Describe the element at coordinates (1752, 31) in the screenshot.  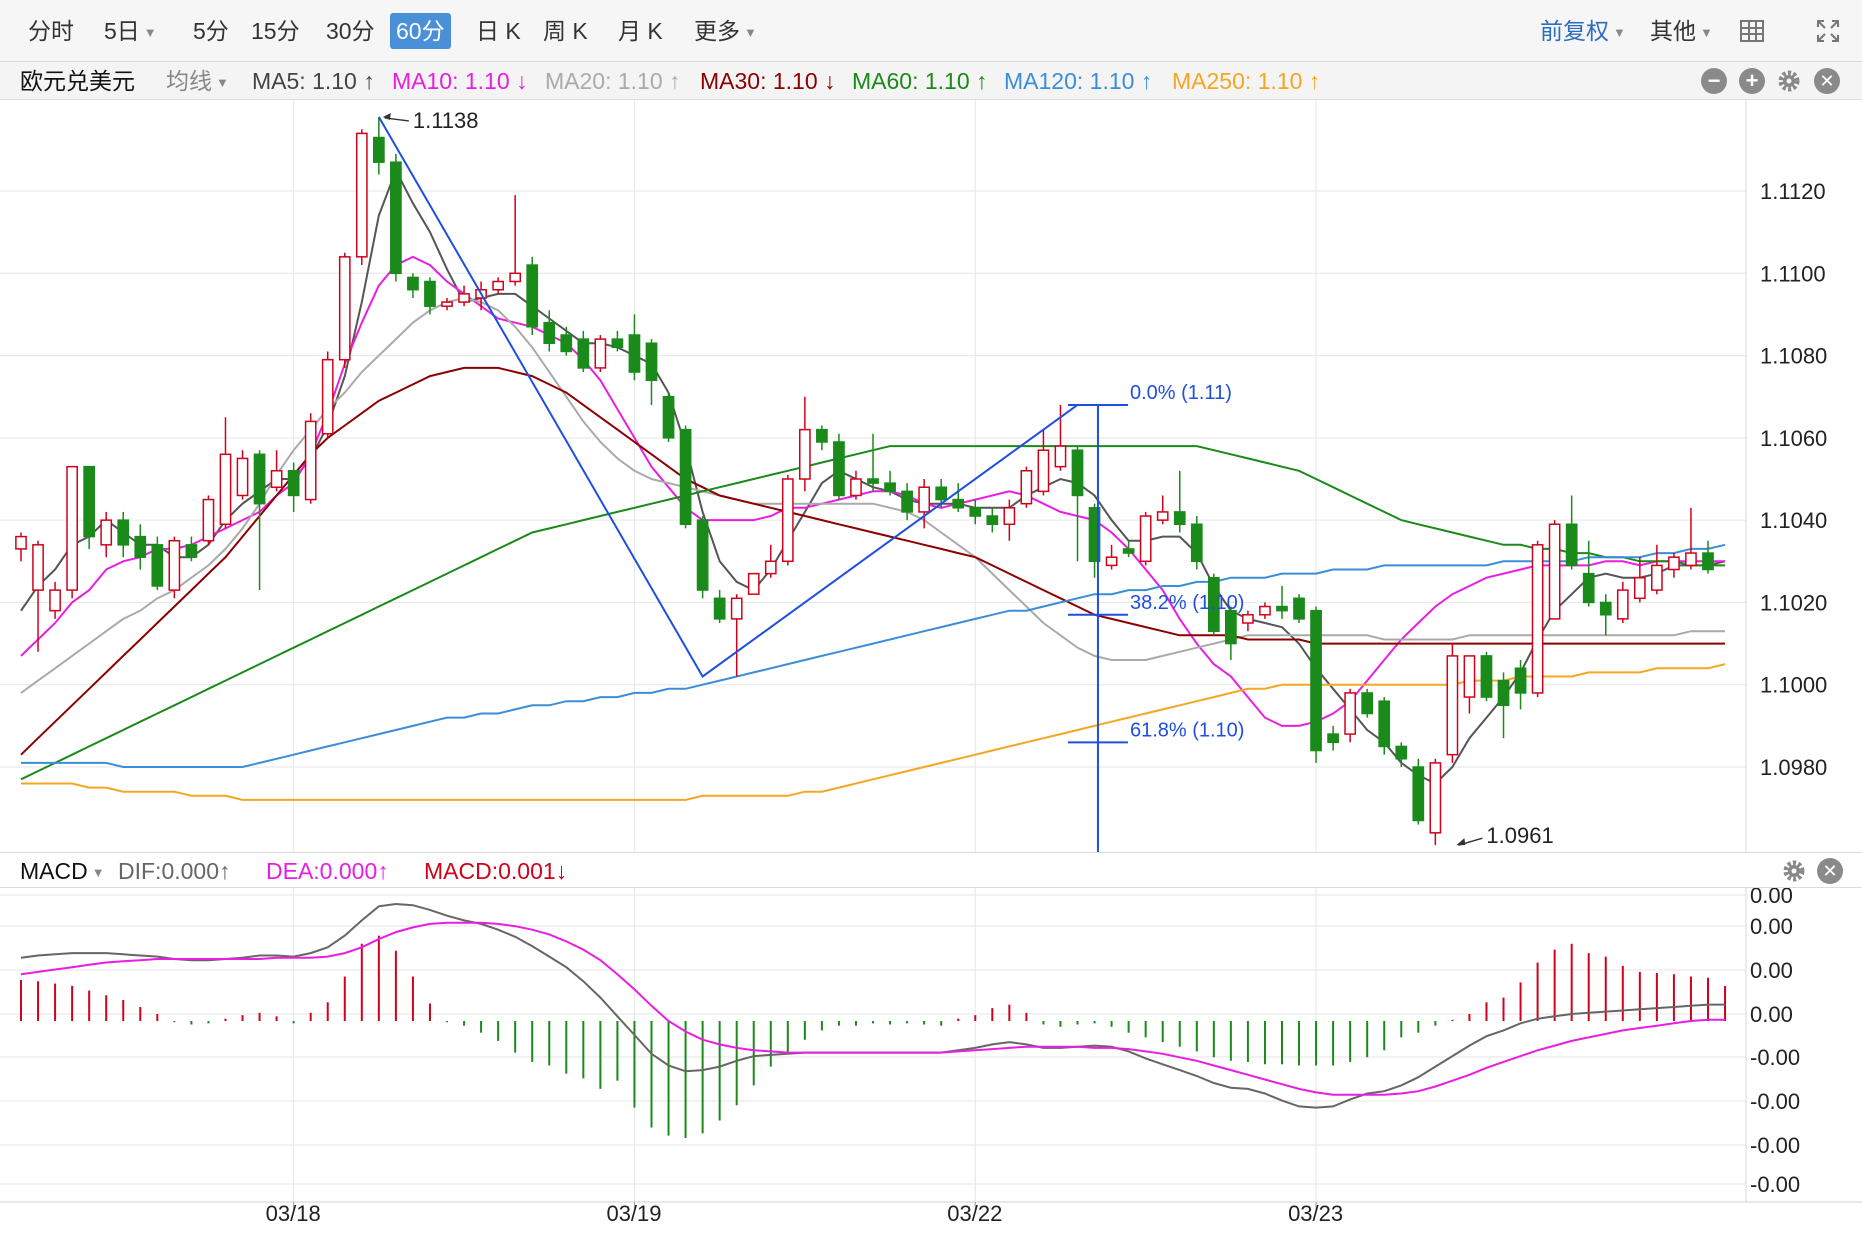
I see `grid-icon` at that location.